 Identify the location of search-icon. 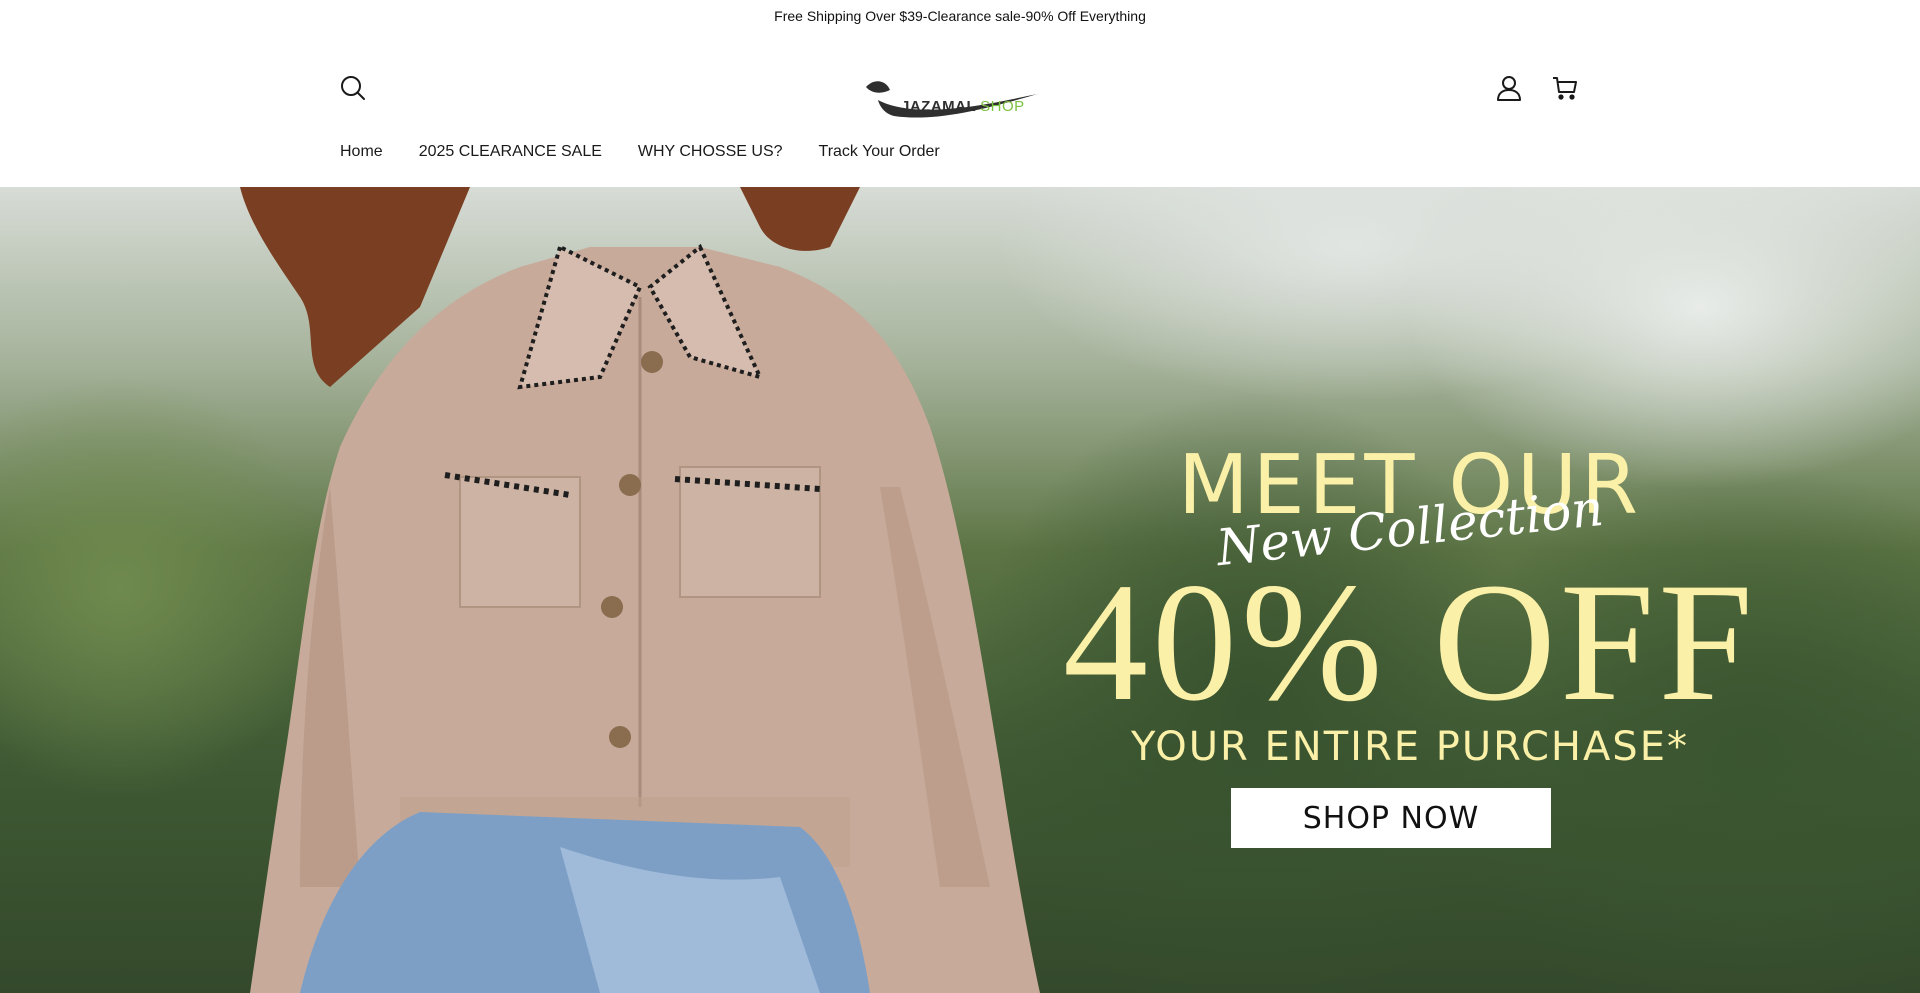
(353, 88).